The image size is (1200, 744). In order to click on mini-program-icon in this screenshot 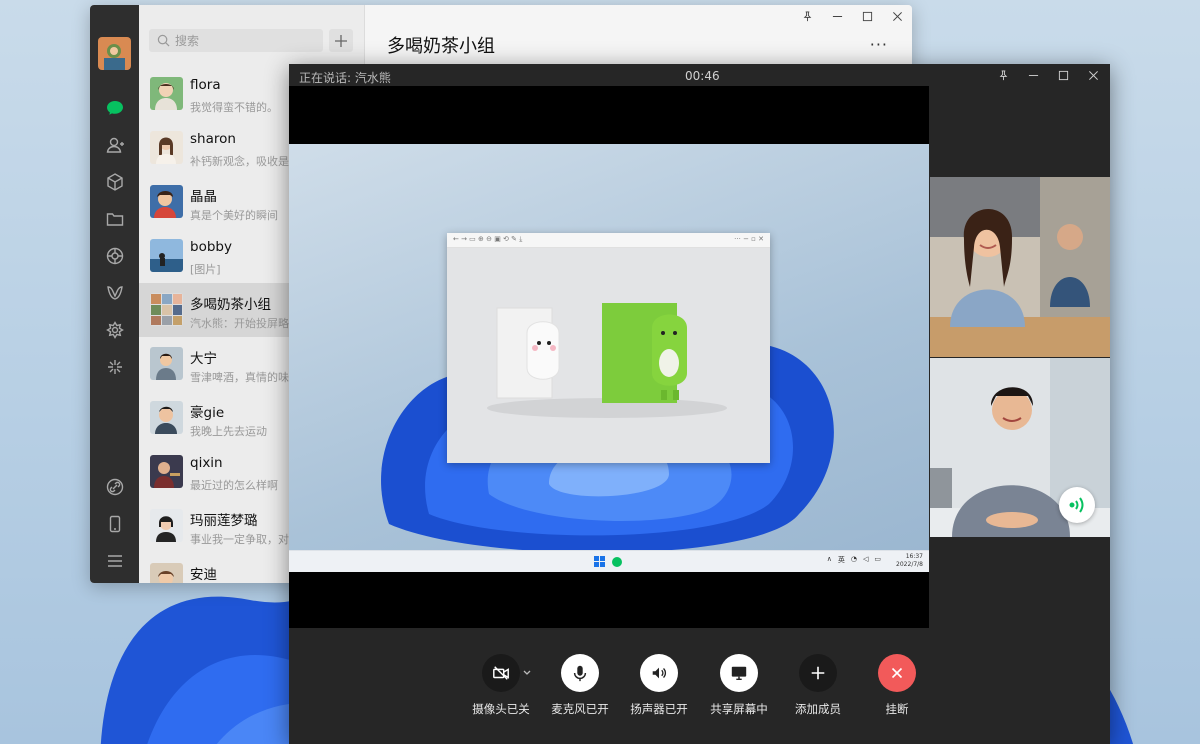, I will do `click(114, 329)`.